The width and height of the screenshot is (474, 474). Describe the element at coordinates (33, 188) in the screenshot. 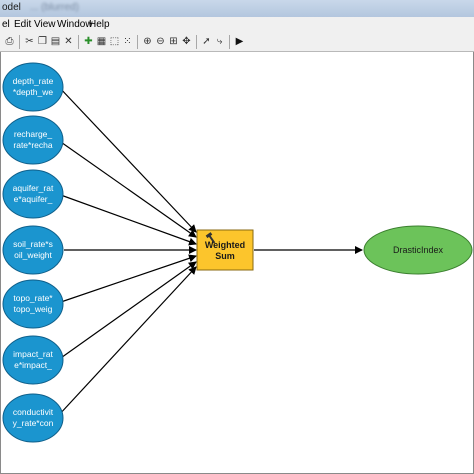

I see `input-label-line1: aquifer_rat` at that location.